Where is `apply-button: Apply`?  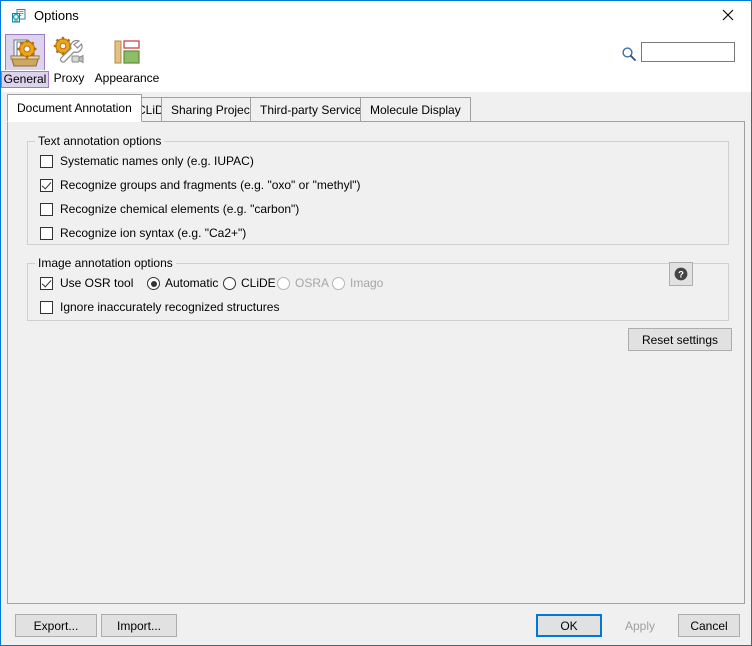 apply-button: Apply is located at coordinates (640, 625).